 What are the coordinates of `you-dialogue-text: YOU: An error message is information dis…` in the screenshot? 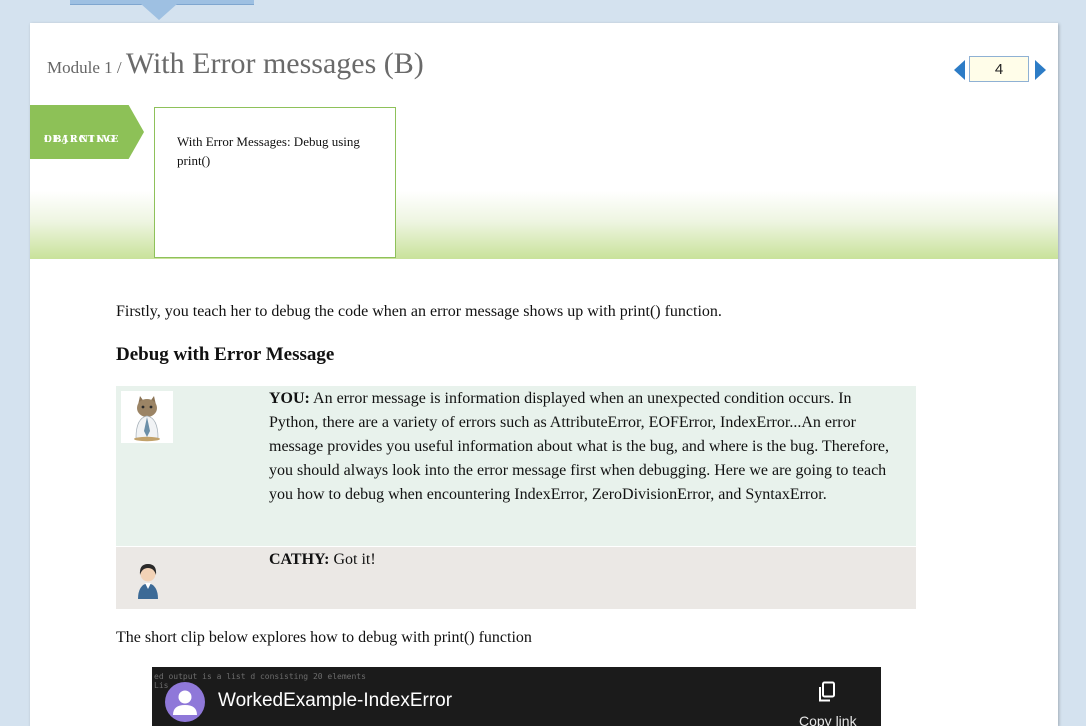 It's located at (584, 447).